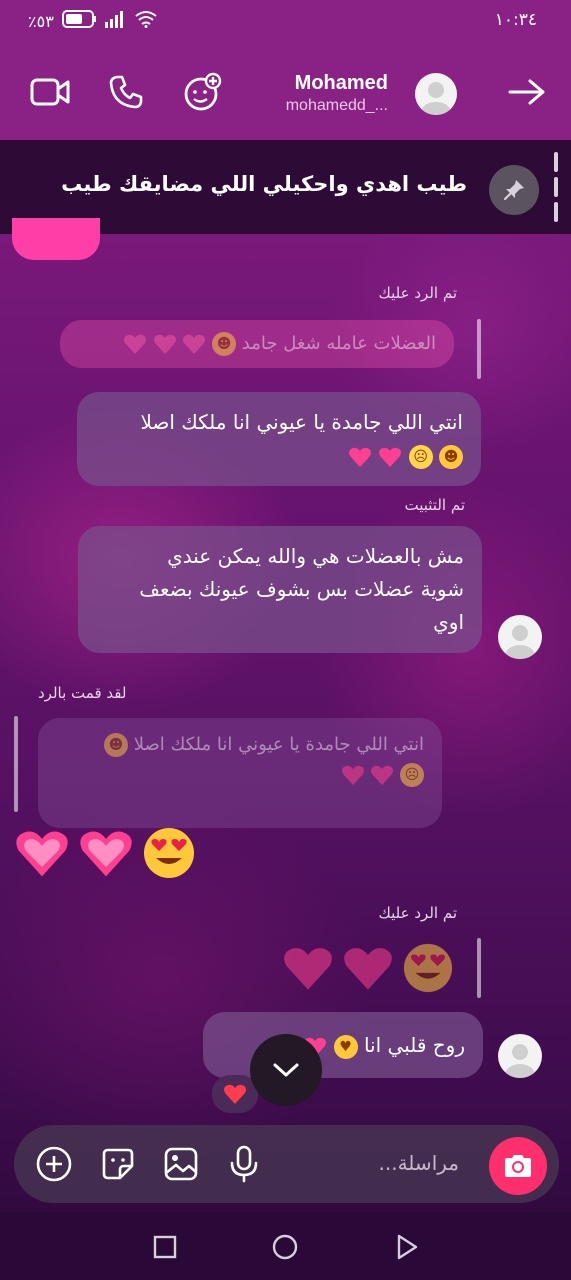  Describe the element at coordinates (78, 21) in the screenshot. I see `battery-icon` at that location.